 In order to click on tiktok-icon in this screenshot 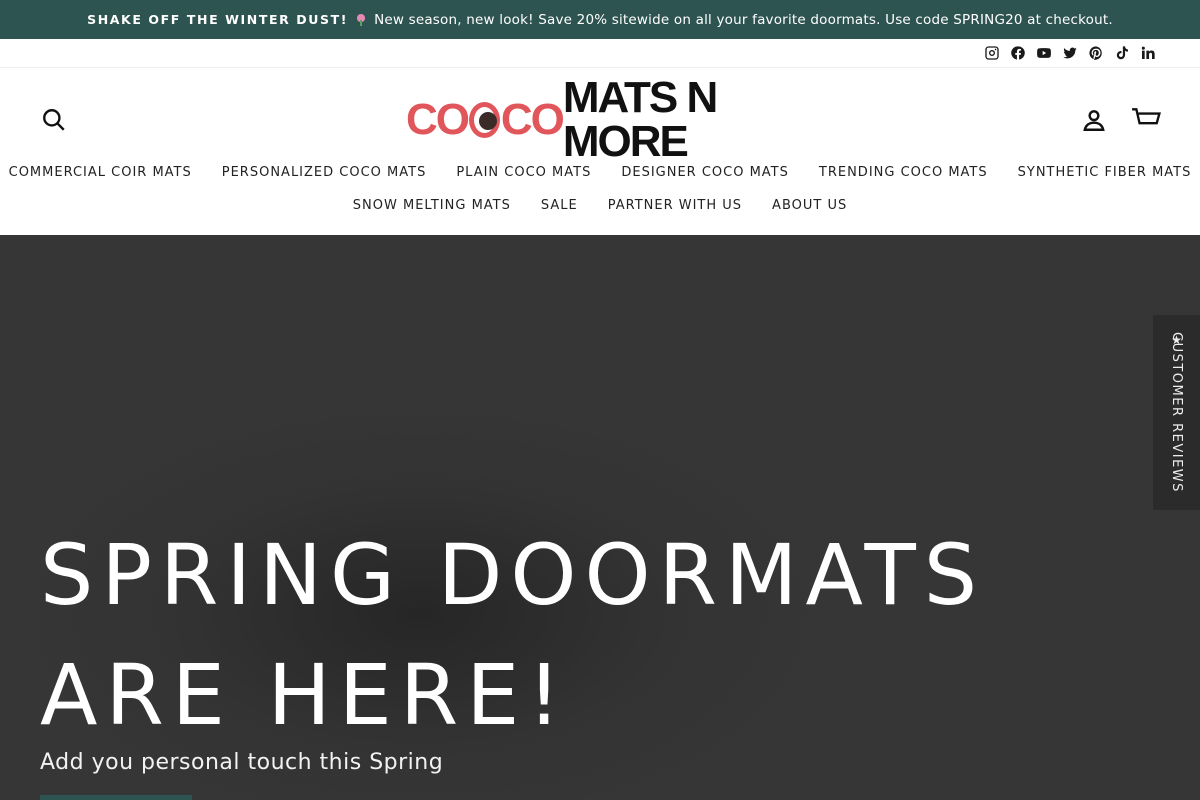, I will do `click(1121, 53)`.